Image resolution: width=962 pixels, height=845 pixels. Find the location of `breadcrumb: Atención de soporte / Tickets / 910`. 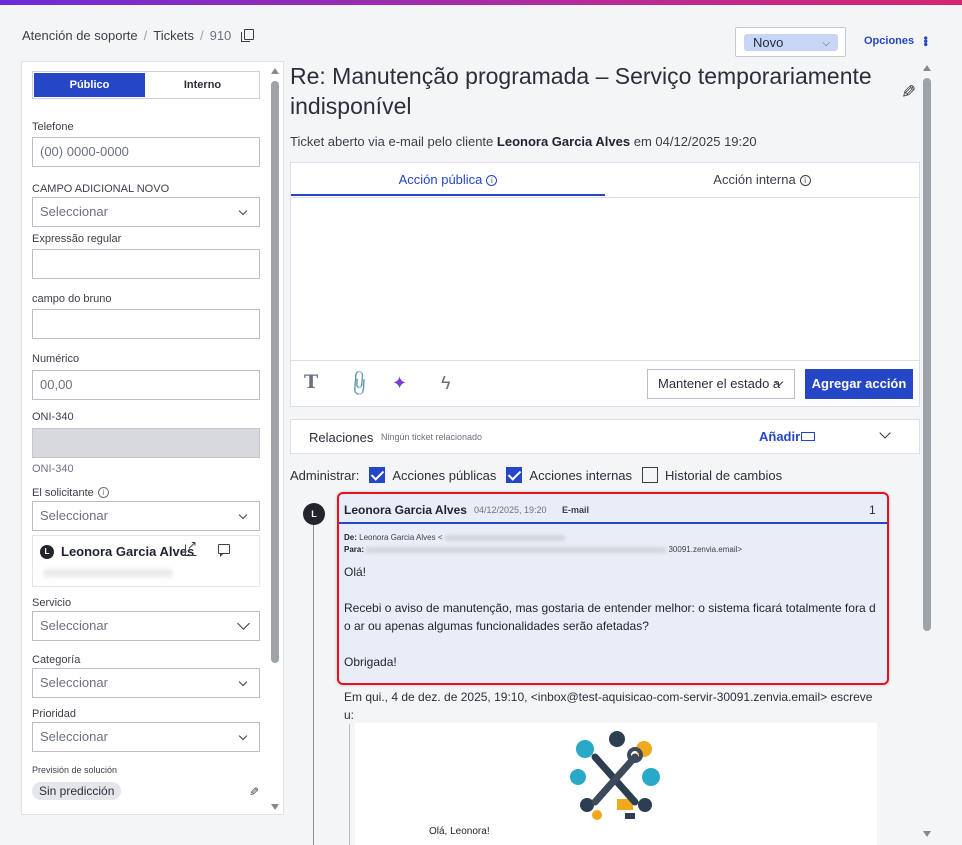

breadcrumb: Atención de soporte / Tickets / 910 is located at coordinates (138, 35).